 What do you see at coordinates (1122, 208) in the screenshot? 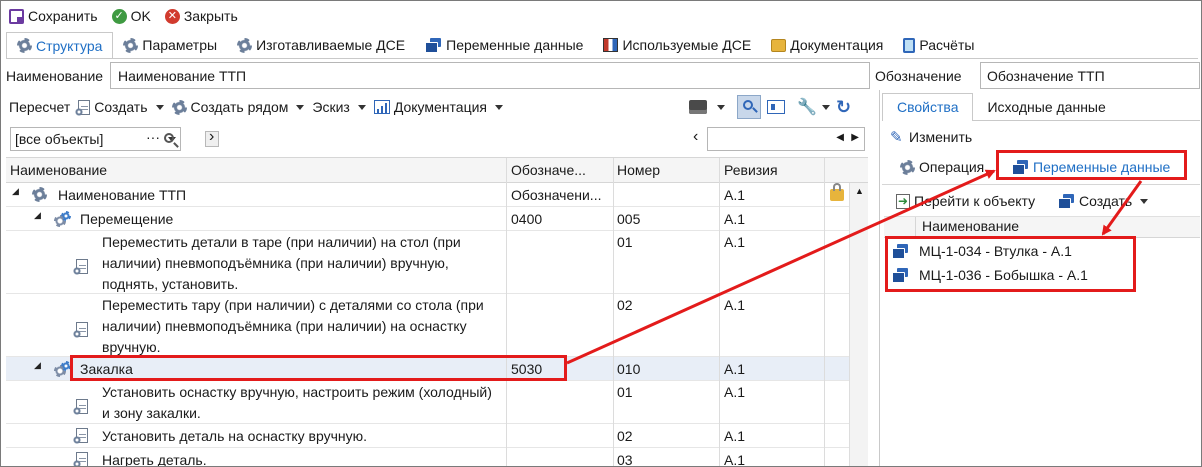
I see `arrow-to-variable-list` at bounding box center [1122, 208].